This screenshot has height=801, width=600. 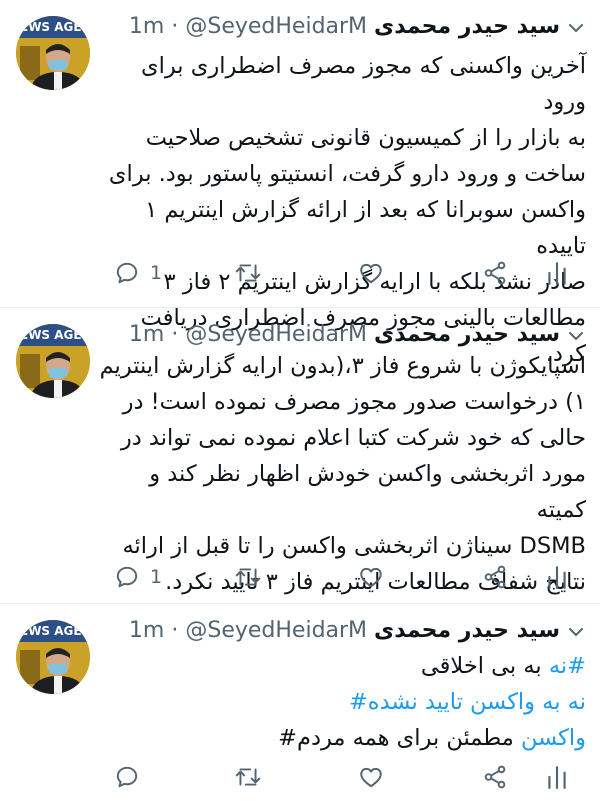 What do you see at coordinates (553, 738) in the screenshot?
I see `hashtag-link: واکسن` at bounding box center [553, 738].